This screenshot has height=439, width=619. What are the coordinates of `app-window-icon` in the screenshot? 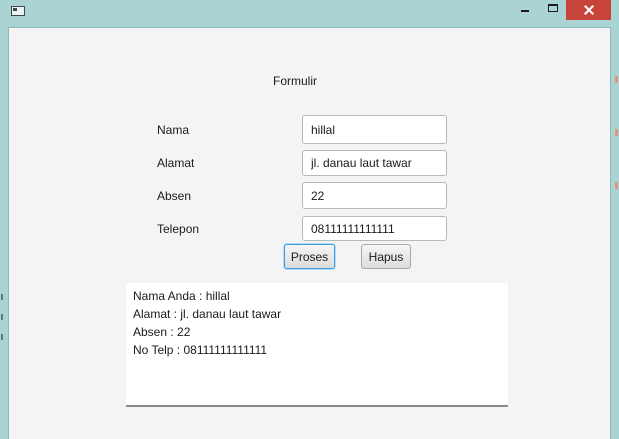 It's located at (18, 11).